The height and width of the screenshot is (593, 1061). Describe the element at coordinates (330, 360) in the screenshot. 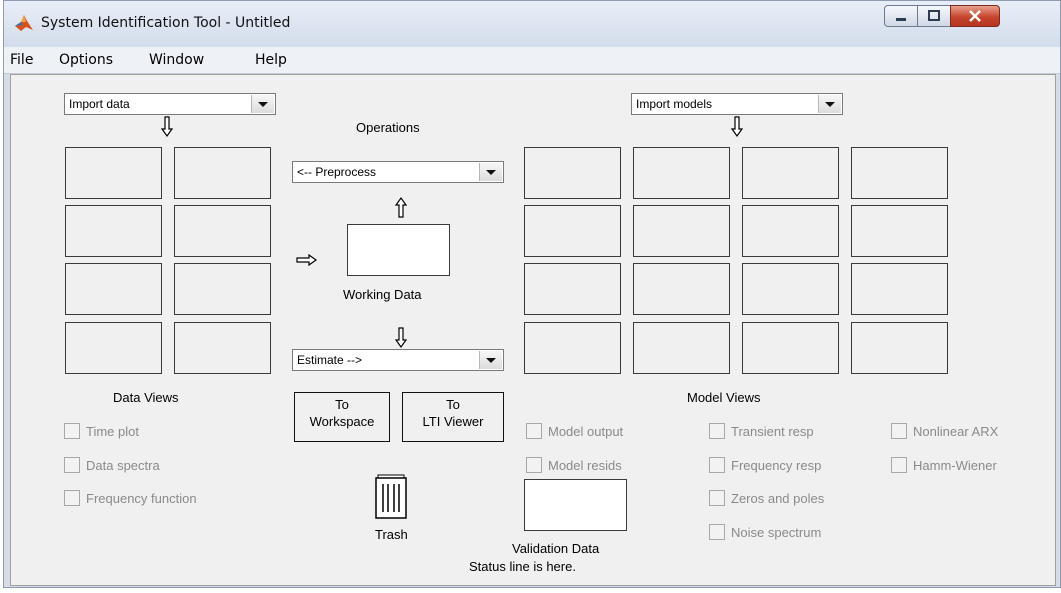

I see `estimate-label: Estimate -->` at that location.